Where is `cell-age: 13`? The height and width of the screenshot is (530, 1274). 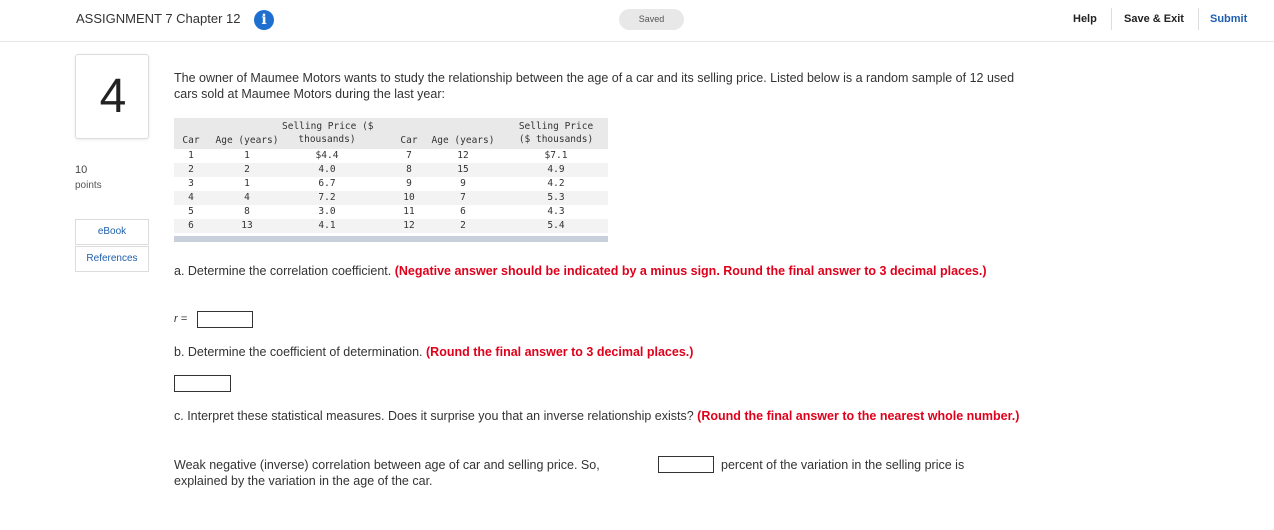 cell-age: 13 is located at coordinates (247, 225).